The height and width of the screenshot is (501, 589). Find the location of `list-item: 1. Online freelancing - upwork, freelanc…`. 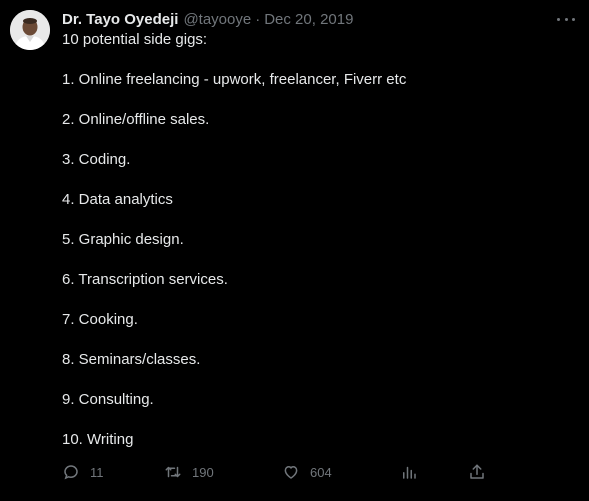

list-item: 1. Online freelancing - upwork, freelanc… is located at coordinates (234, 79).